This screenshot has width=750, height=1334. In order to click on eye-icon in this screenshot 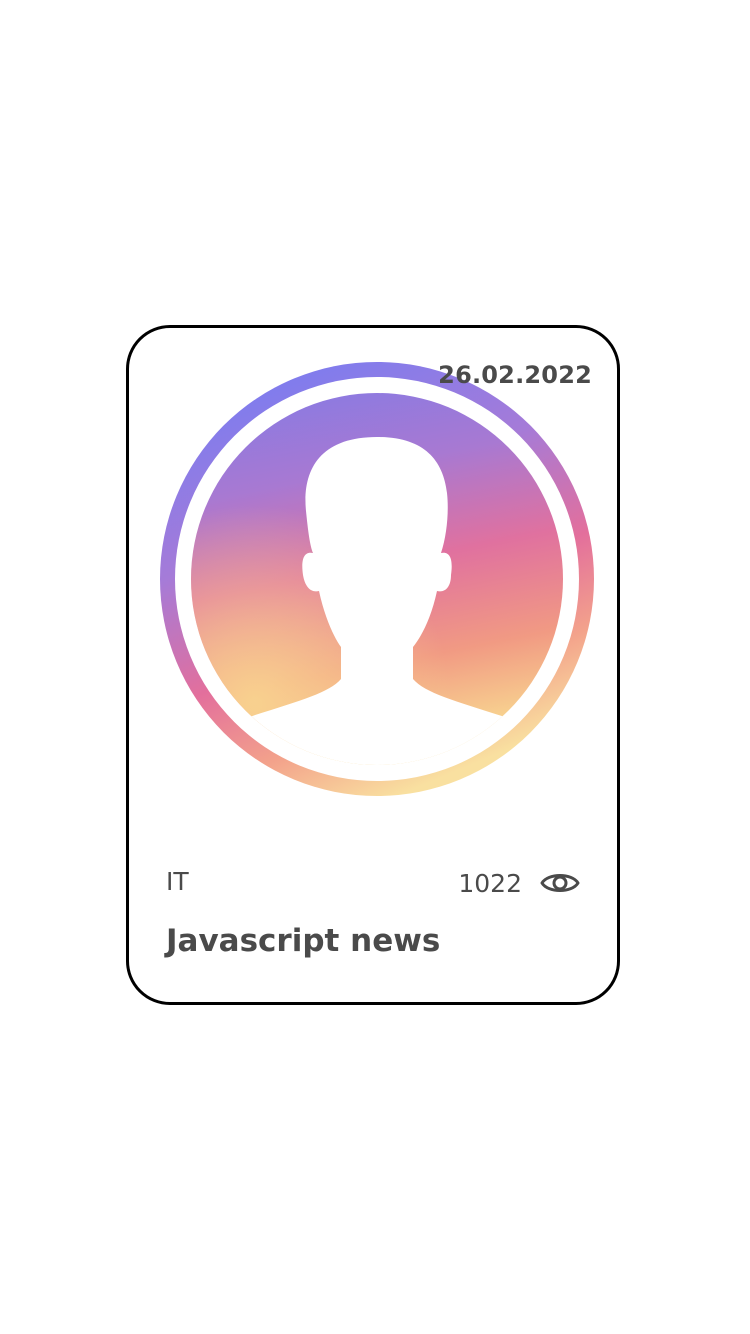, I will do `click(560, 883)`.